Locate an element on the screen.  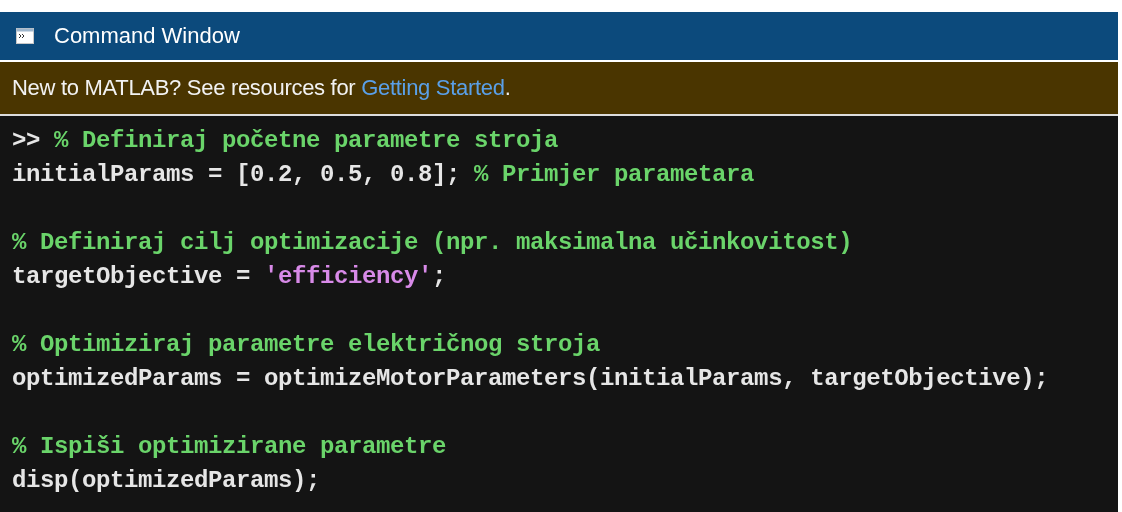
code-line: targetObjective = 'efficiency'; is located at coordinates (229, 277).